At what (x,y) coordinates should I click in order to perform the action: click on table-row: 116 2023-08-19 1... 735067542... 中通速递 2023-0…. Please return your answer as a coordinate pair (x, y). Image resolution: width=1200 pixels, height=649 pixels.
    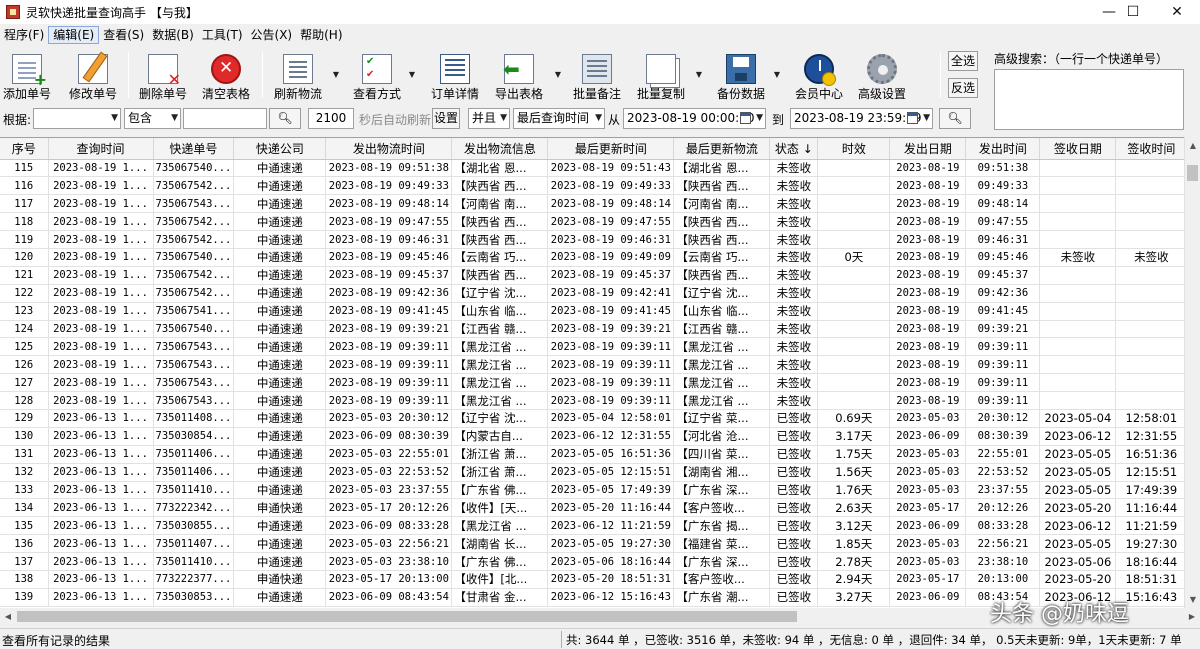
    Looking at the image, I should click on (594, 186).